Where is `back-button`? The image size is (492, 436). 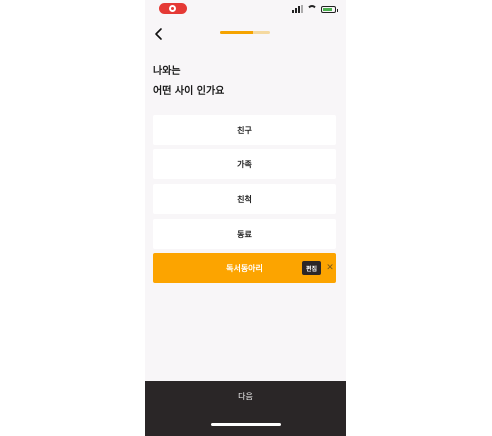
back-button is located at coordinates (159, 33).